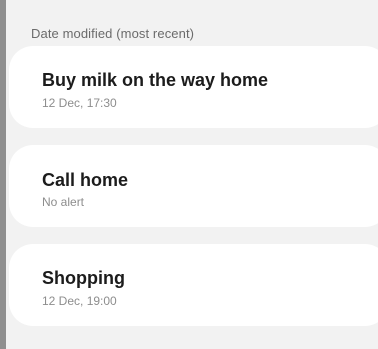 The image size is (378, 349). What do you see at coordinates (112, 33) in the screenshot?
I see `sort-order-label: Date modified (most recent)` at bounding box center [112, 33].